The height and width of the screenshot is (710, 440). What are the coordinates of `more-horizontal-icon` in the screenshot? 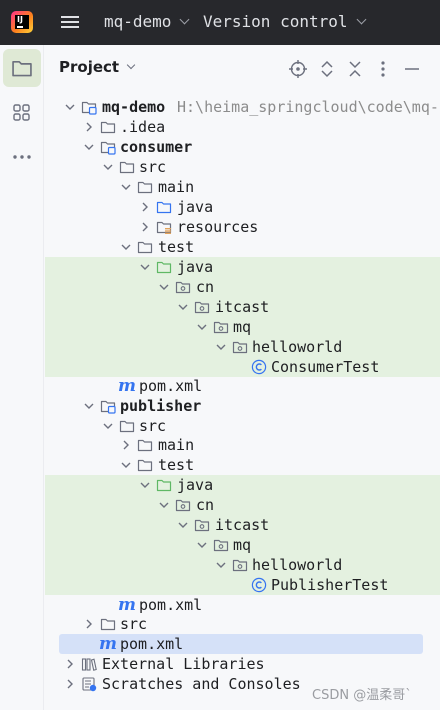 It's located at (22, 157).